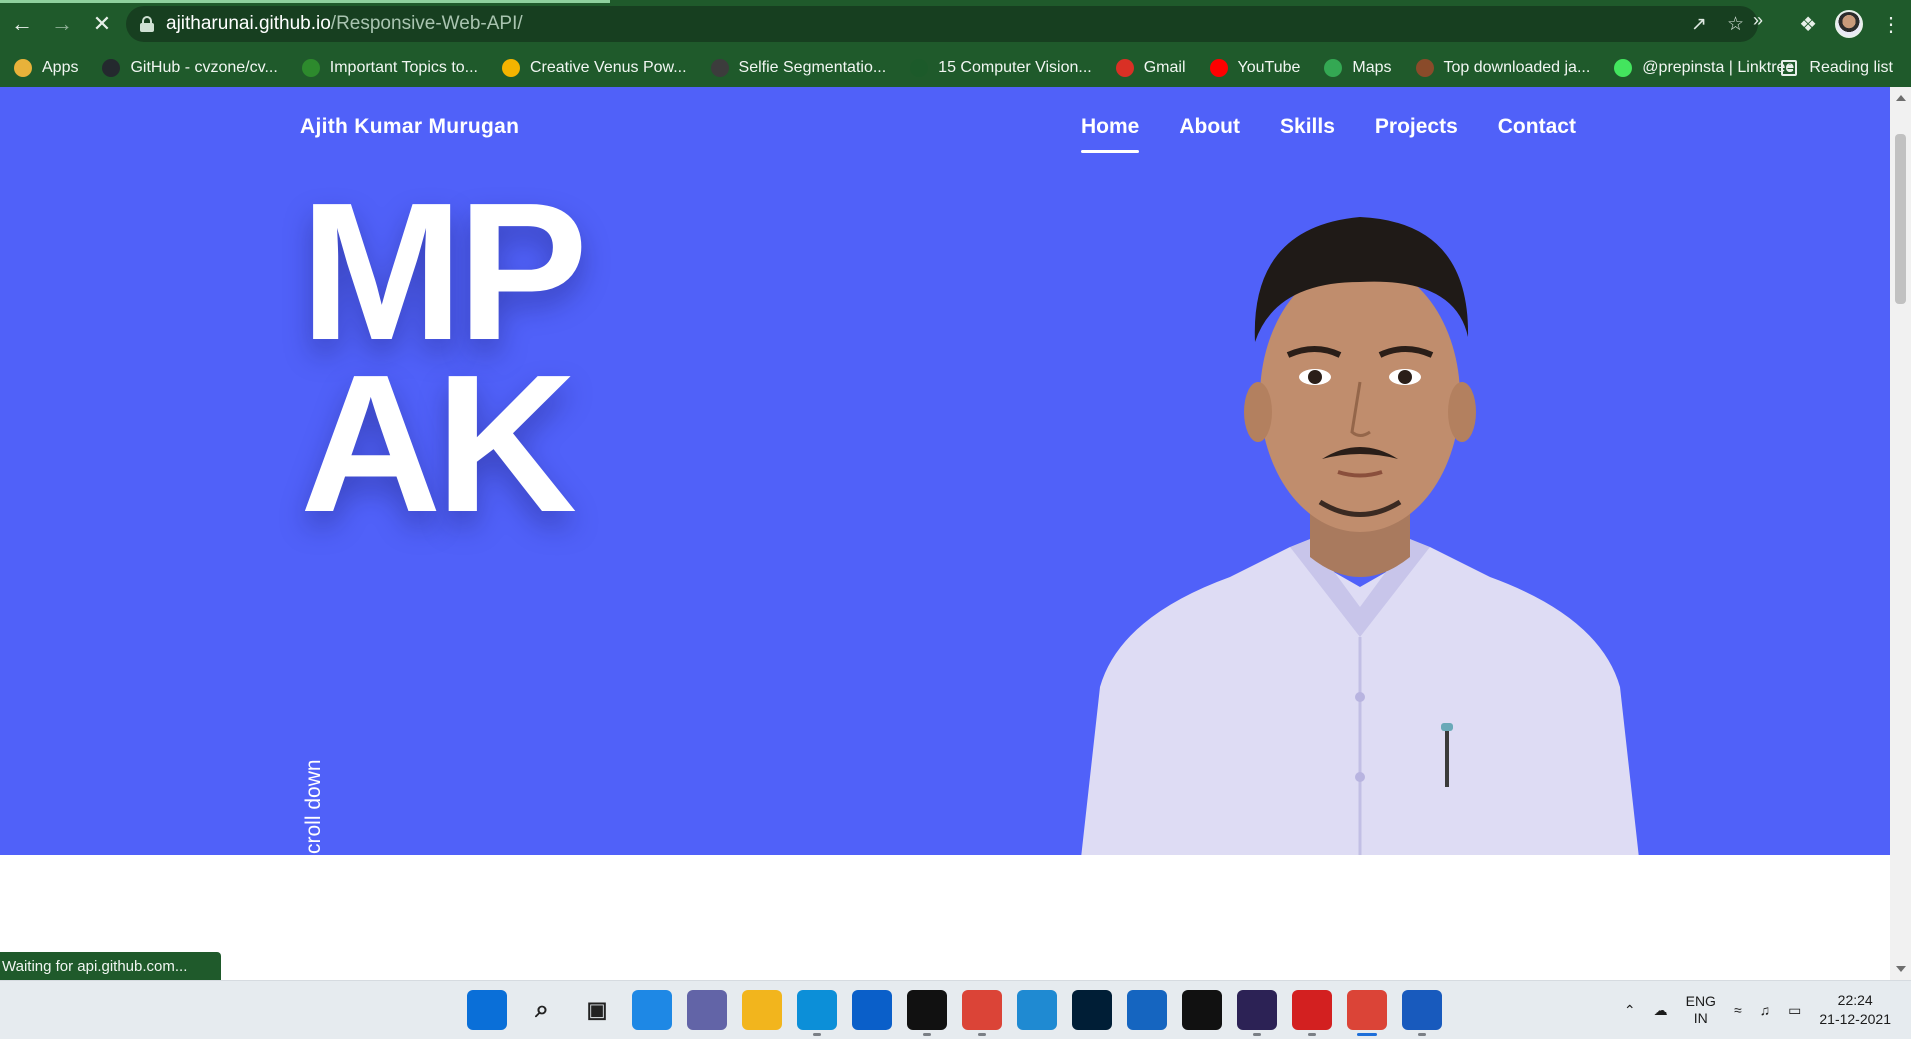 Image resolution: width=1911 pixels, height=1039 pixels. I want to click on bookmark-item: YouTube, so click(1255, 67).